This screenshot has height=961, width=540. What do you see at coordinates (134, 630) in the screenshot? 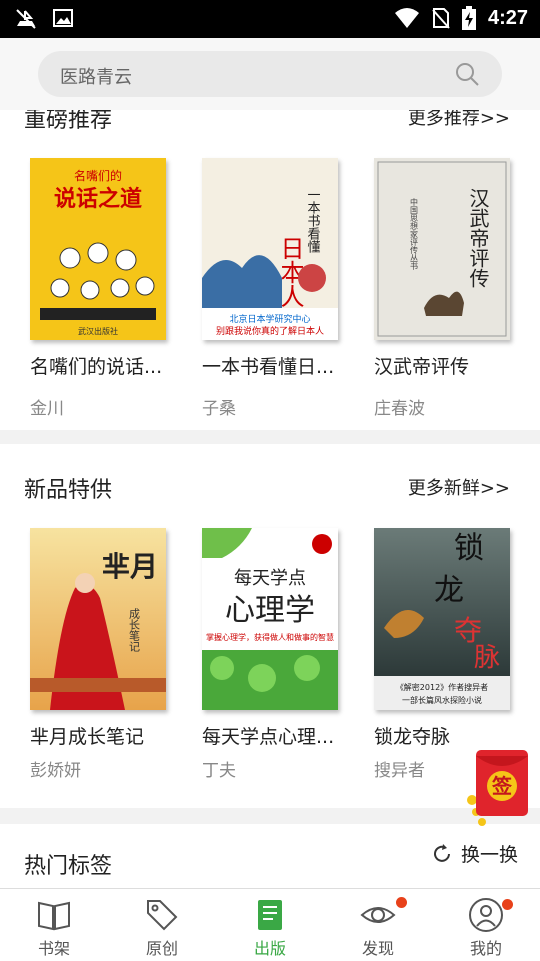
I see `svg-text: 成长笔记` at bounding box center [134, 630].